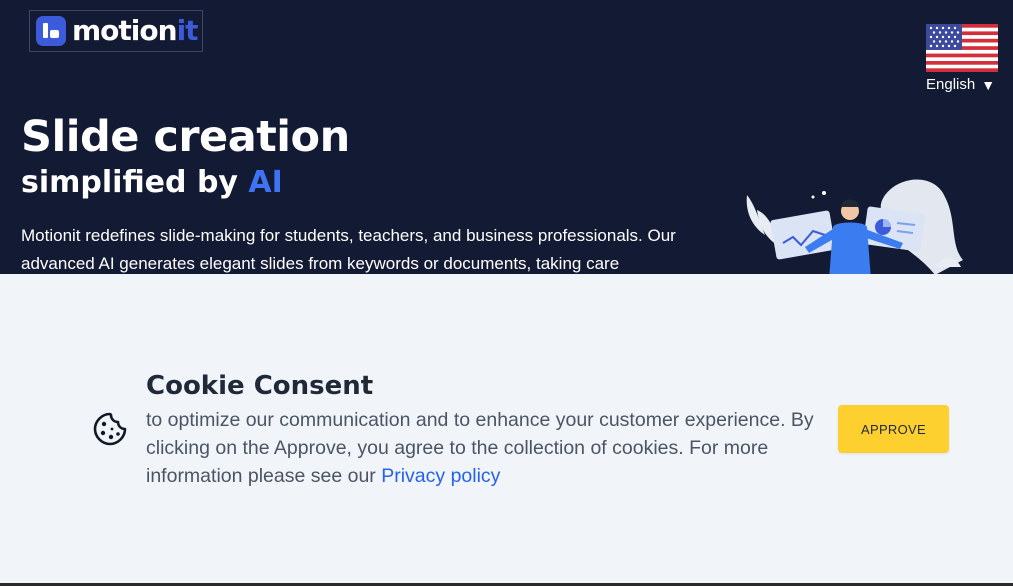  I want to click on hero-title: Slide creation, so click(185, 137).